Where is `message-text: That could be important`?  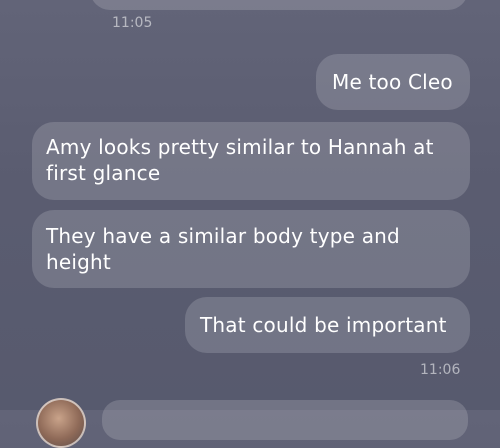 message-text: That could be important is located at coordinates (323, 325).